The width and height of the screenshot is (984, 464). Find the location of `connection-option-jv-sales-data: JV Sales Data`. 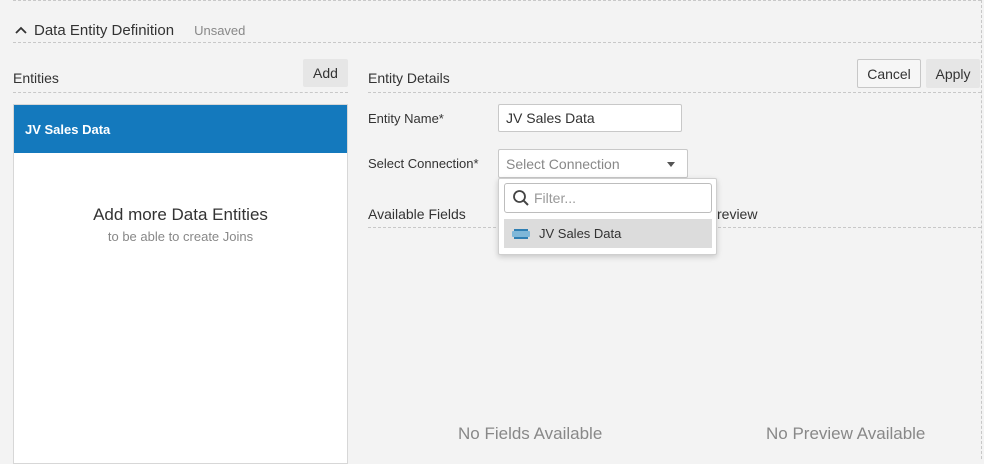

connection-option-jv-sales-data: JV Sales Data is located at coordinates (608, 233).